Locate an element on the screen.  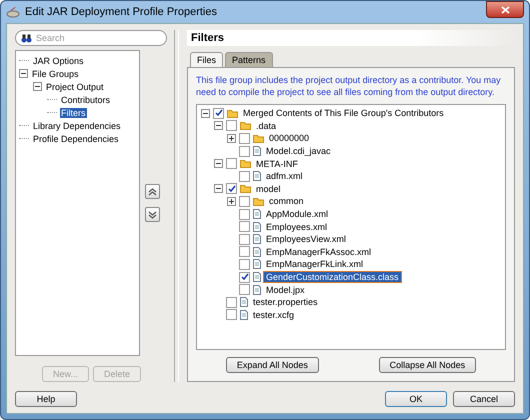
tree-button: Expand All Nodes is located at coordinates (272, 365).